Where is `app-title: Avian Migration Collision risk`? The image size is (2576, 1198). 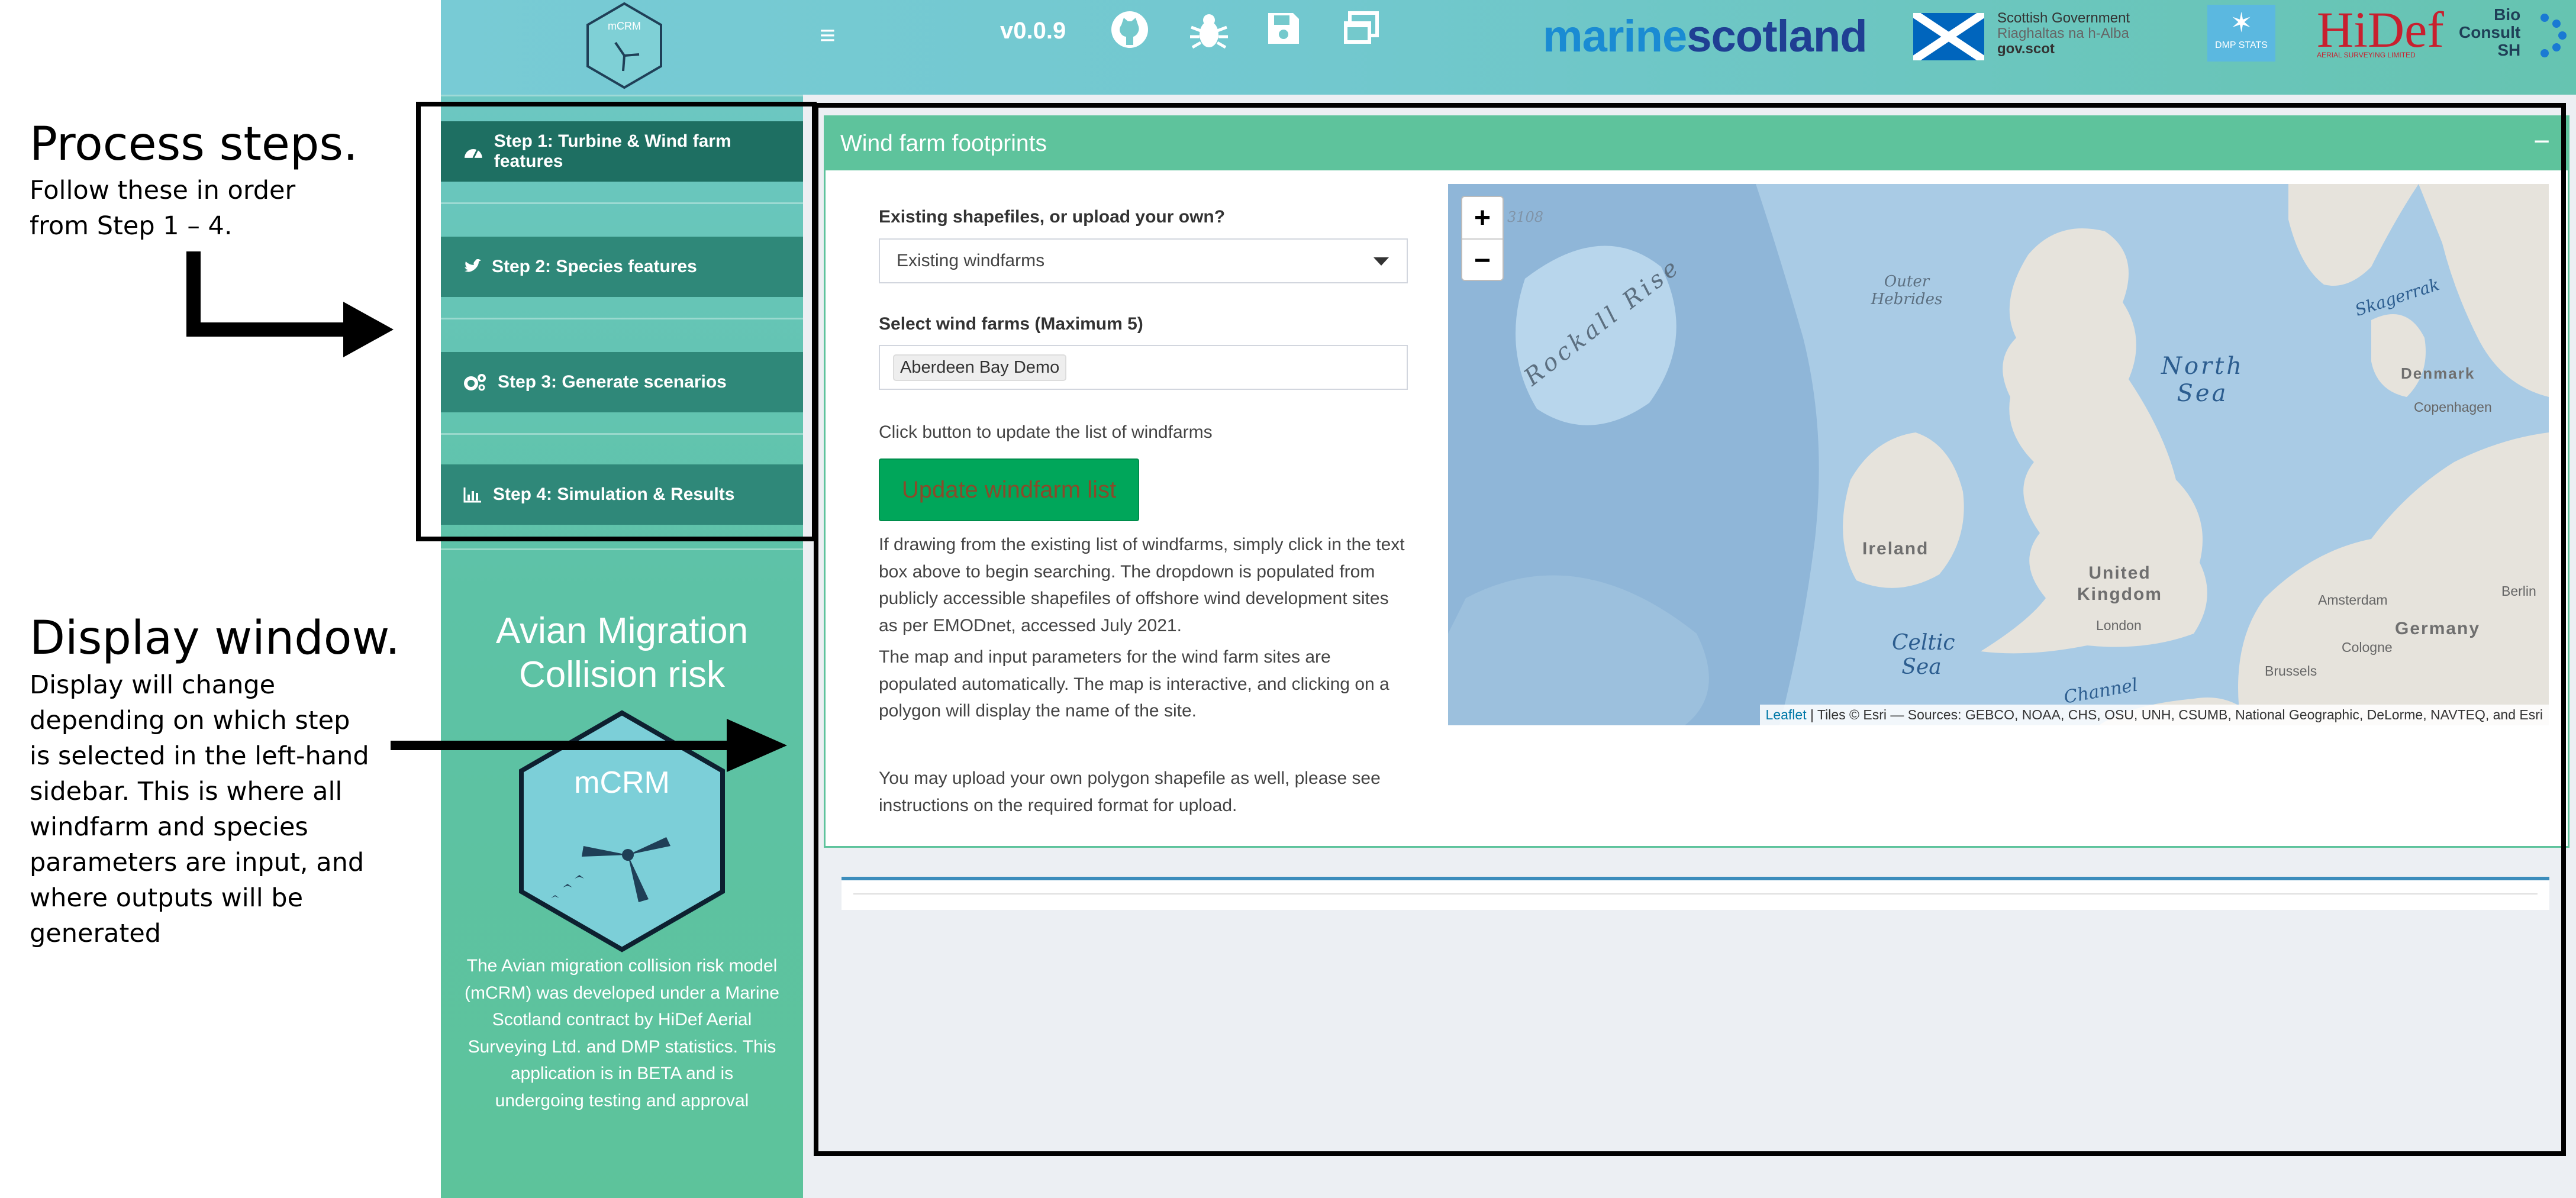
app-title: Avian Migration Collision risk is located at coordinates (622, 653).